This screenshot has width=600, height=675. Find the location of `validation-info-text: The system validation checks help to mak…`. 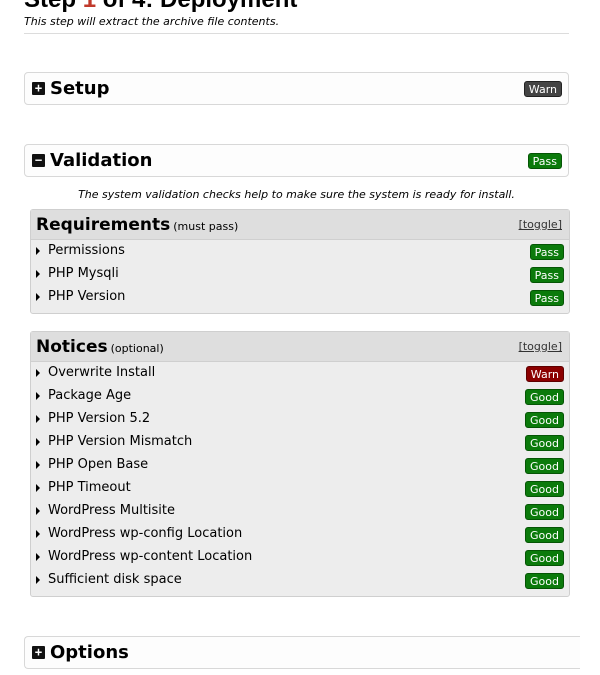

validation-info-text: The system validation checks help to mak… is located at coordinates (296, 194).